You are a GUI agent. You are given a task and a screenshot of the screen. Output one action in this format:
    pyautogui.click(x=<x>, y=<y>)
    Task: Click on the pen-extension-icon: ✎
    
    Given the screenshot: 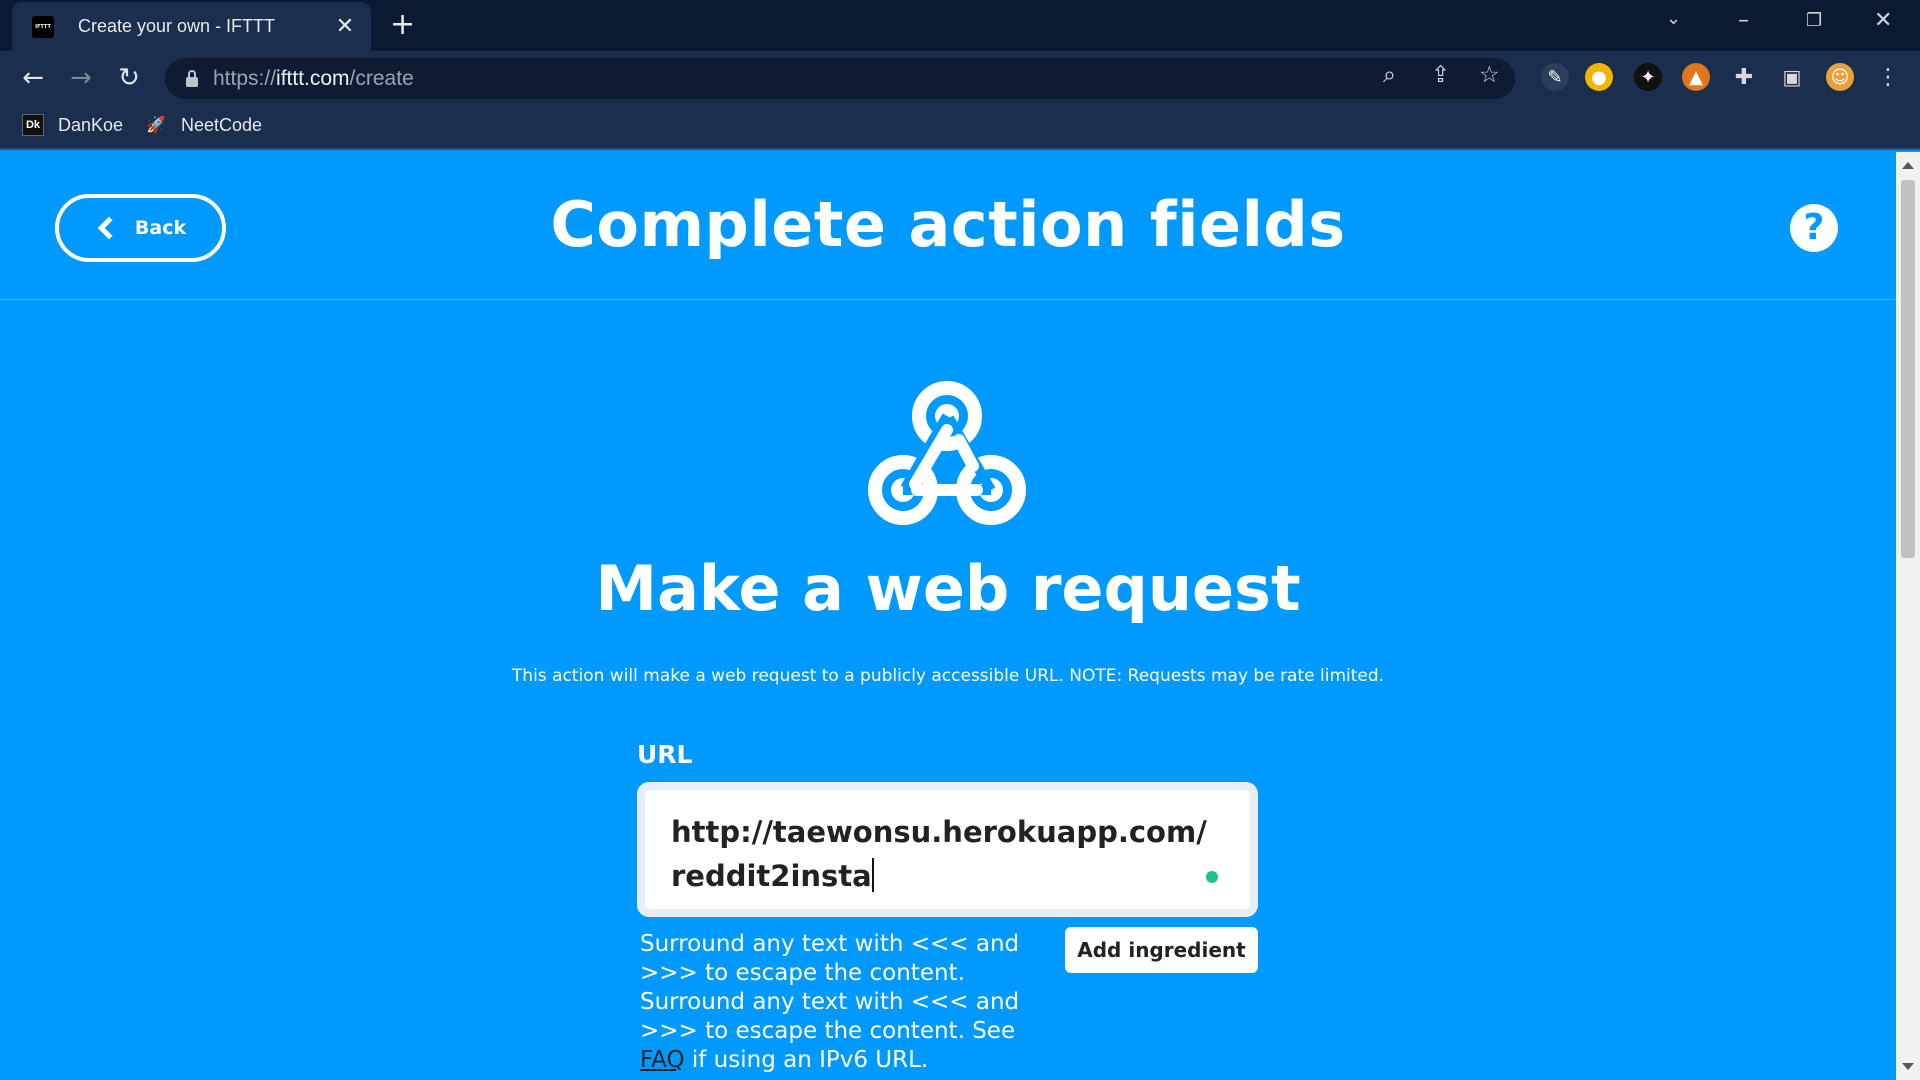 What is the action you would take?
    pyautogui.click(x=1555, y=77)
    